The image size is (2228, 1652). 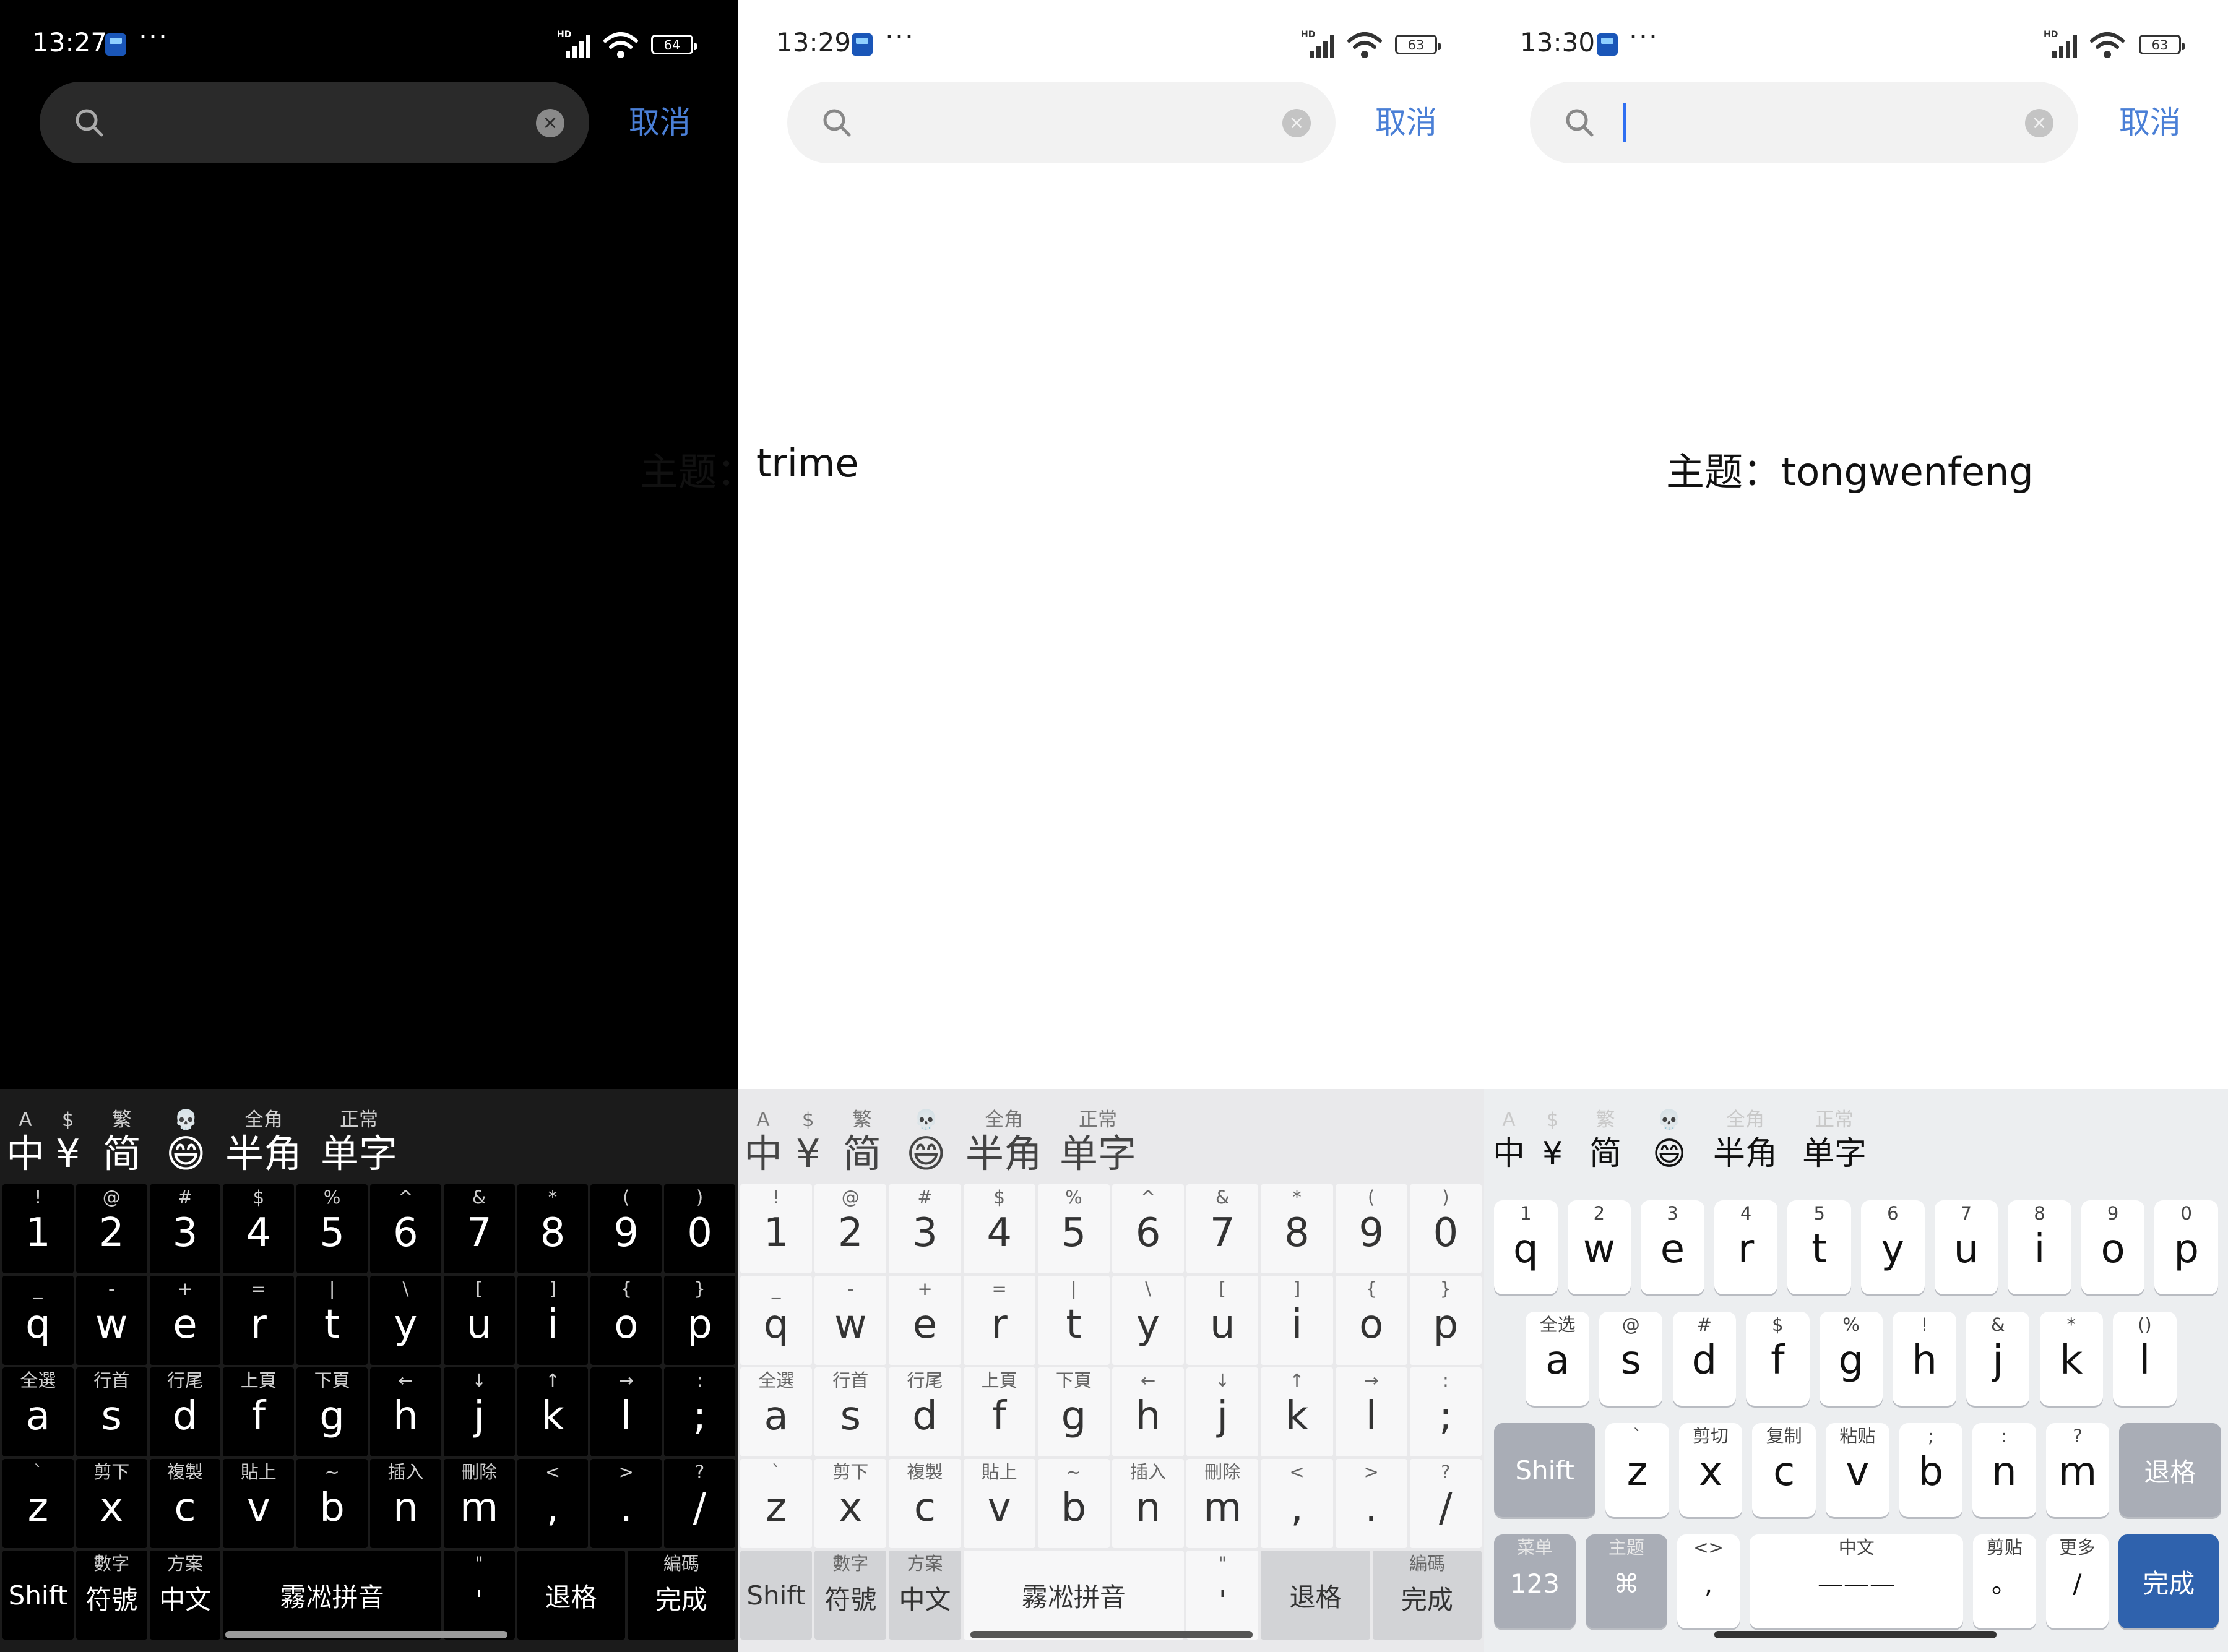 What do you see at coordinates (925, 1595) in the screenshot?
I see `key-中文: 方案 中文` at bounding box center [925, 1595].